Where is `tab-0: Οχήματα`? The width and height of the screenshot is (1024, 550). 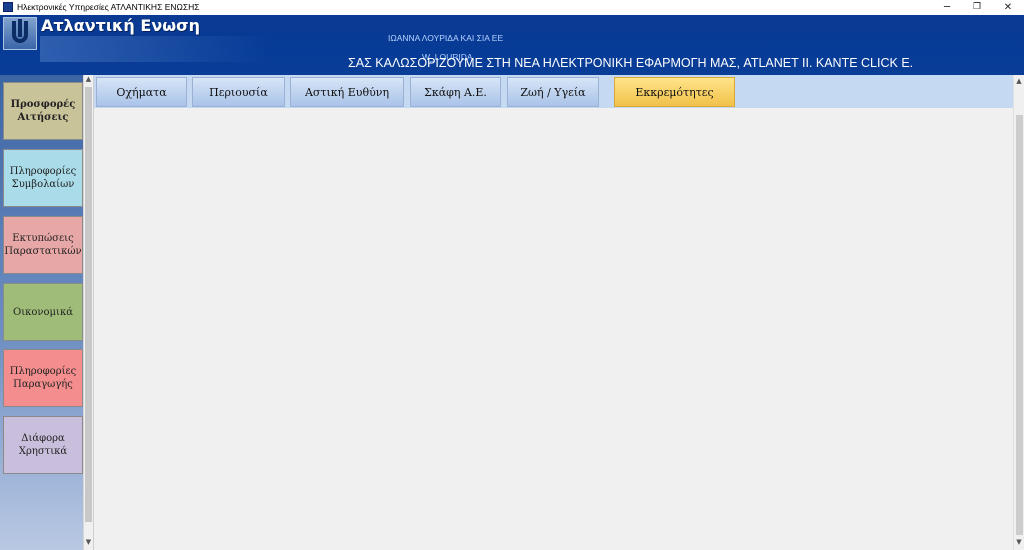
tab-0: Οχήματα is located at coordinates (141, 92).